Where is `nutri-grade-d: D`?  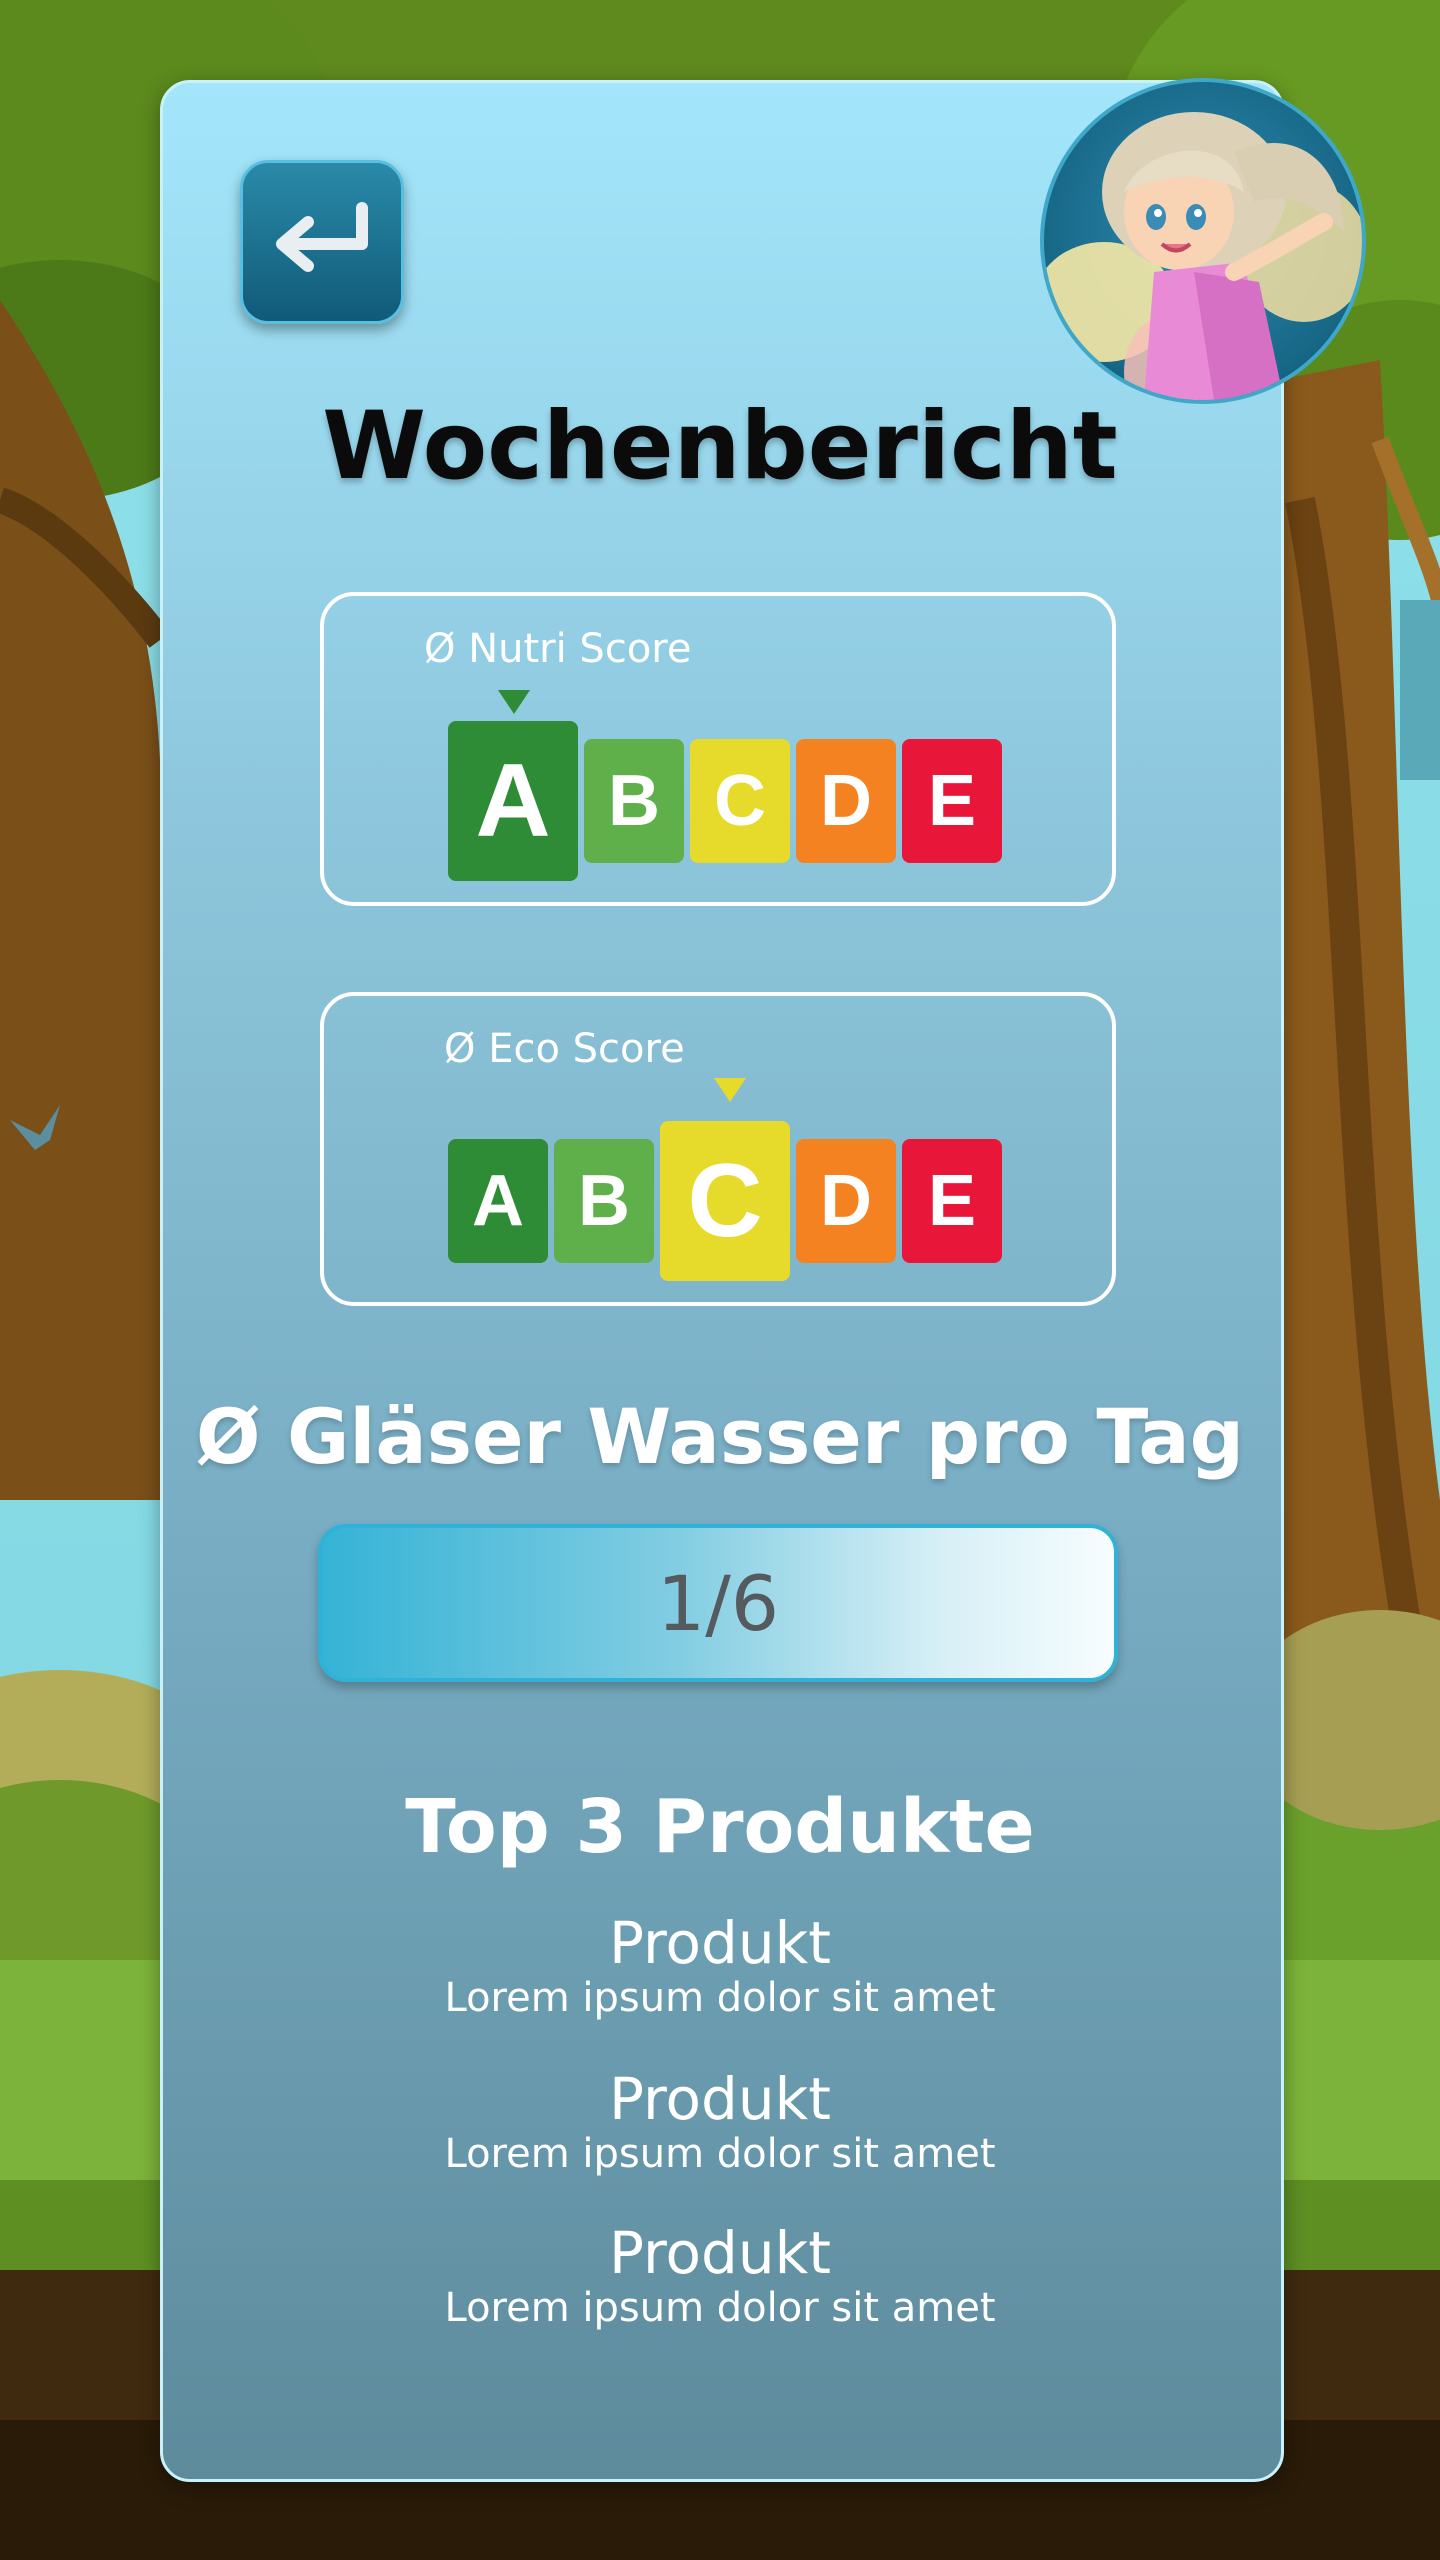
nutri-grade-d: D is located at coordinates (846, 801).